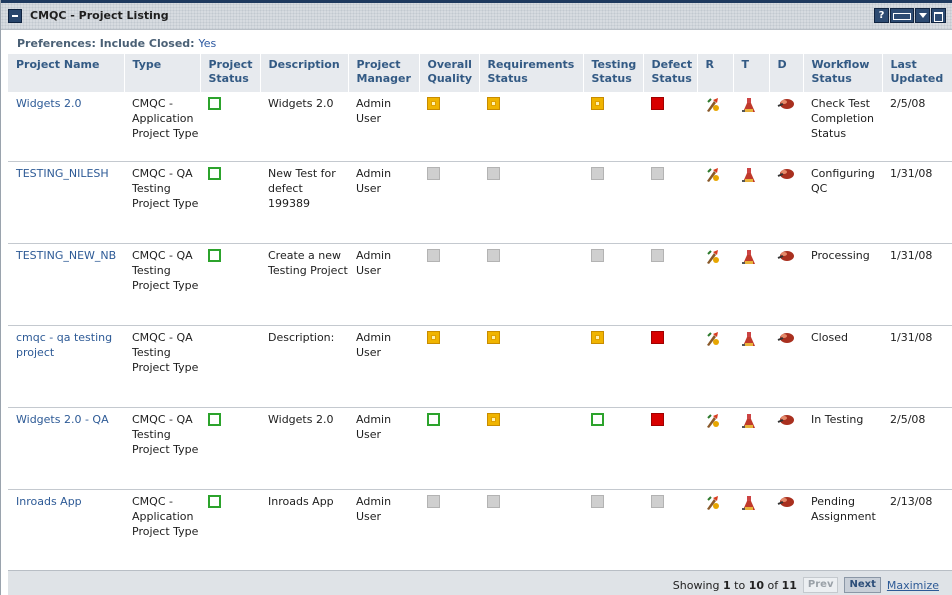 The image size is (952, 595). What do you see at coordinates (162, 127) in the screenshot?
I see `project-type: CMQC - Application Project Type` at bounding box center [162, 127].